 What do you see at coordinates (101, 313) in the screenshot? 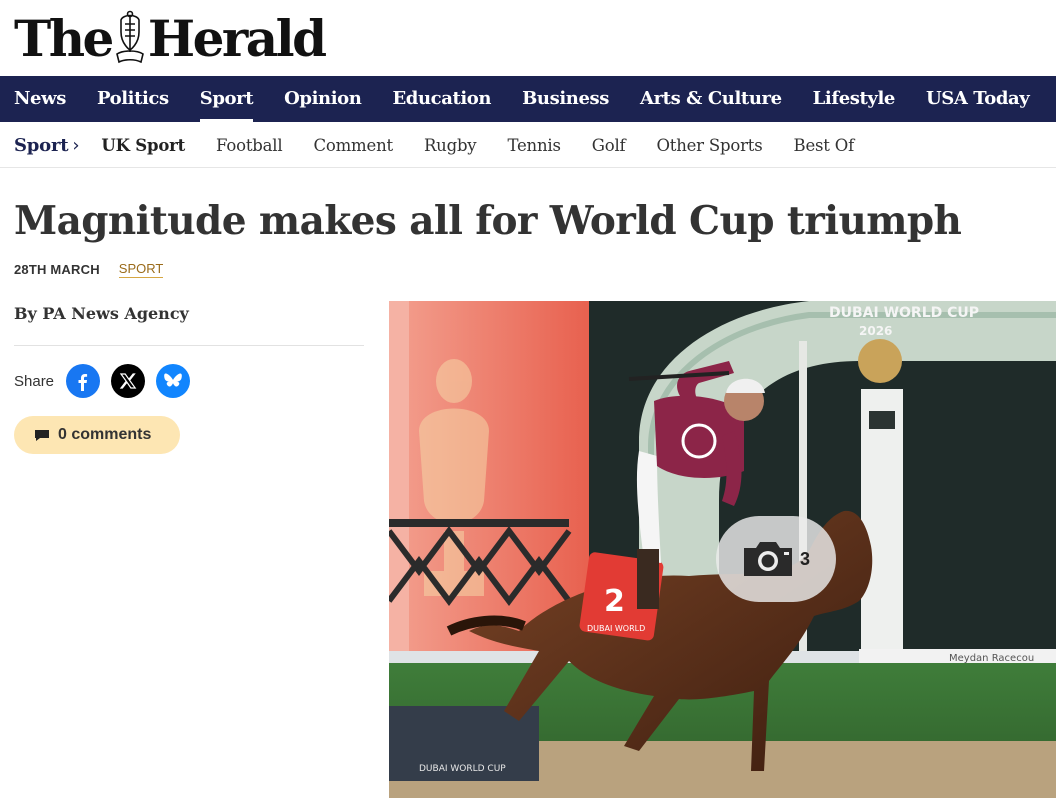
I see `article-byline: By PA News Agency` at bounding box center [101, 313].